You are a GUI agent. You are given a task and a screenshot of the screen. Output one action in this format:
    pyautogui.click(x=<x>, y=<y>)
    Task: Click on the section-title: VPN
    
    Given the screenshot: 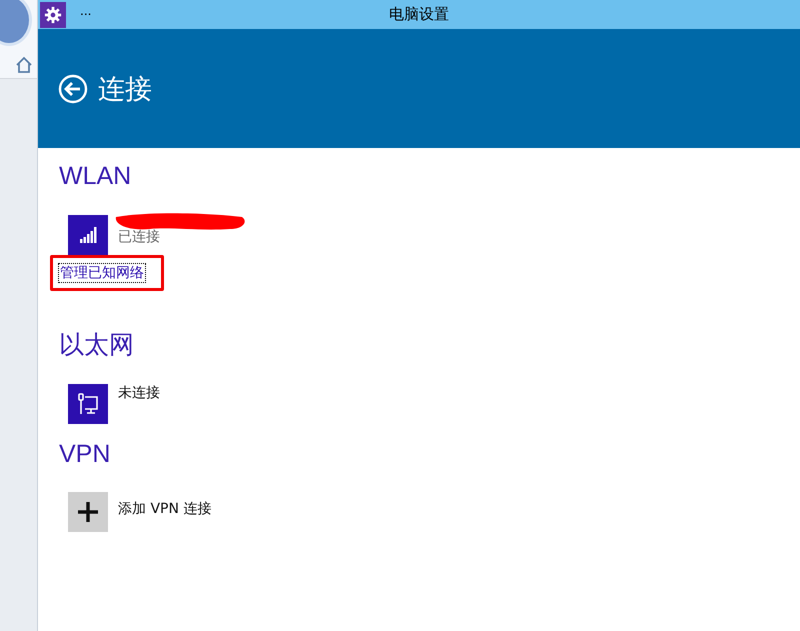 What is the action you would take?
    pyautogui.click(x=85, y=454)
    